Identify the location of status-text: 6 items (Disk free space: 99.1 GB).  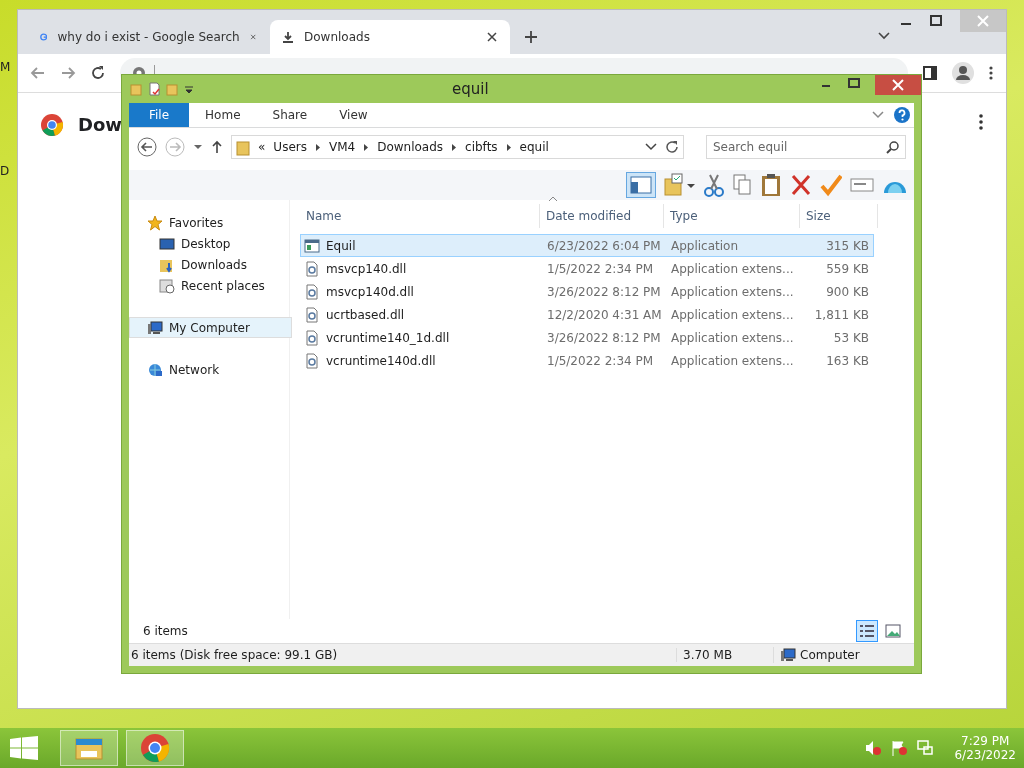
(234, 655).